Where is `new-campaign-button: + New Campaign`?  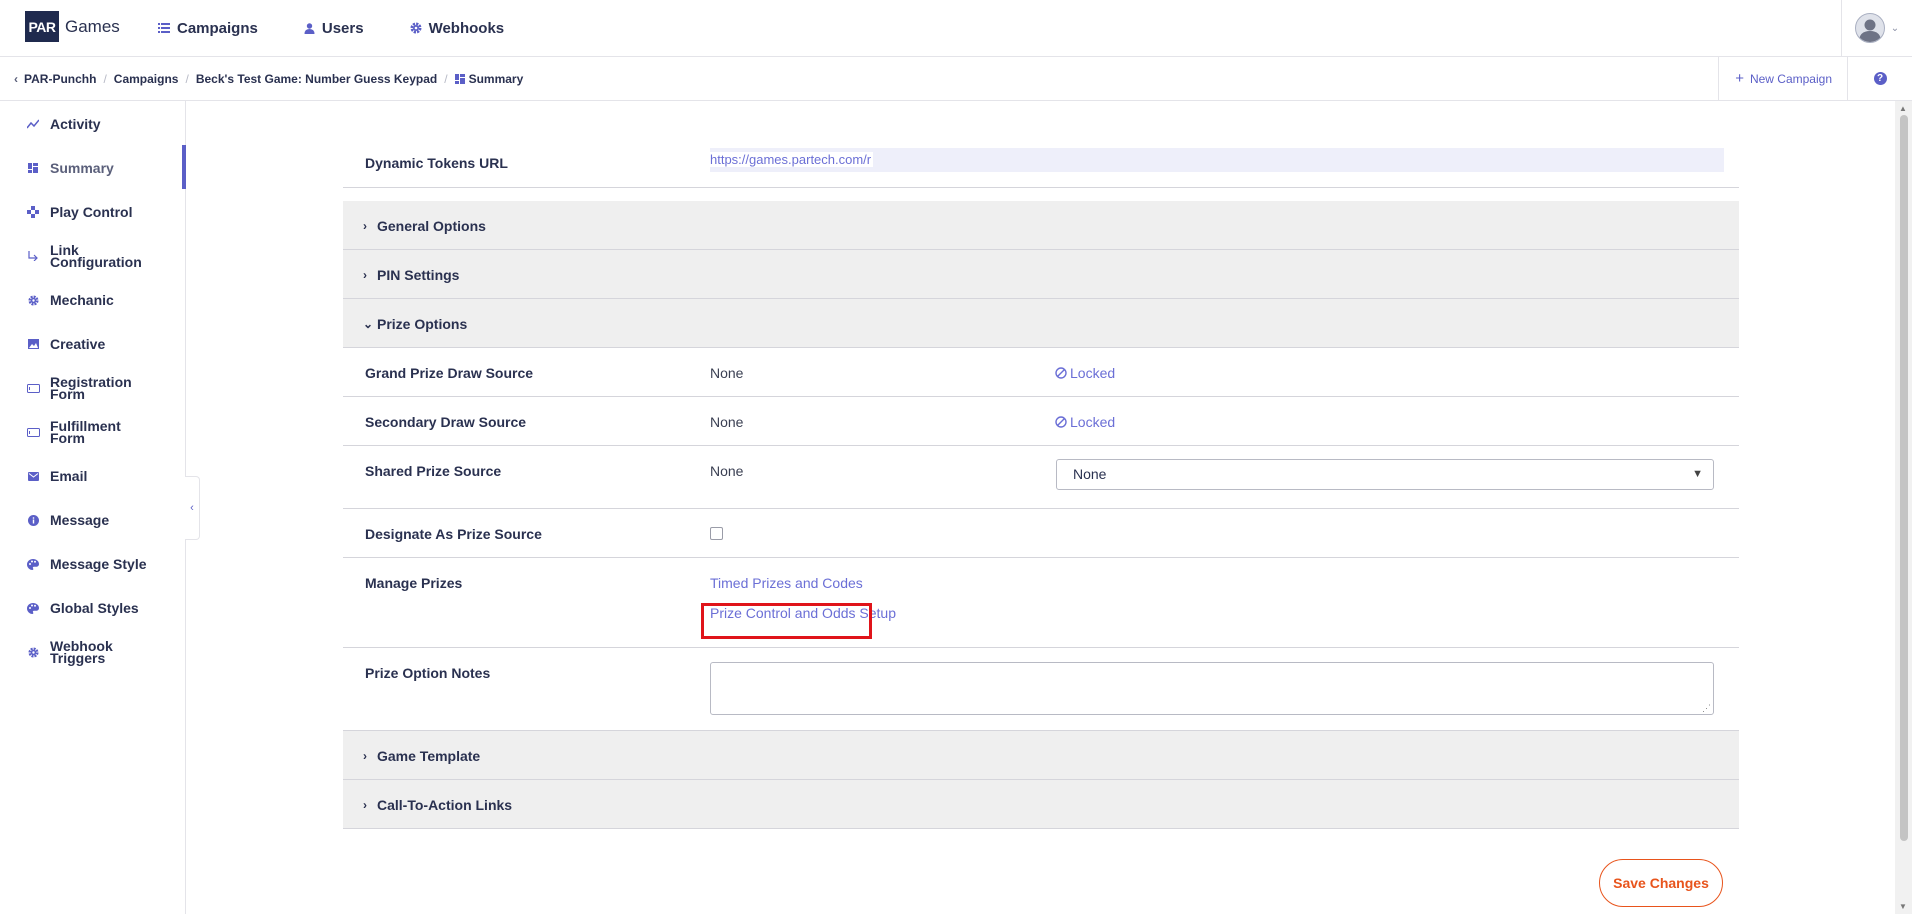
new-campaign-button: + New Campaign is located at coordinates (1783, 78).